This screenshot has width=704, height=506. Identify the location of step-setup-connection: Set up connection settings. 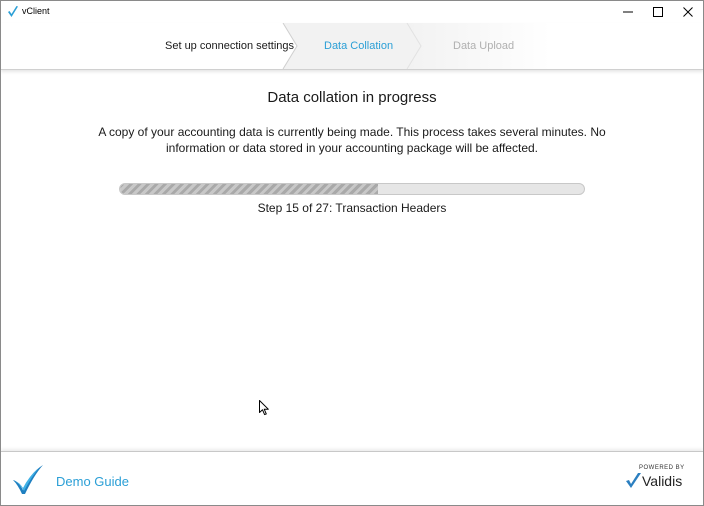
(230, 46).